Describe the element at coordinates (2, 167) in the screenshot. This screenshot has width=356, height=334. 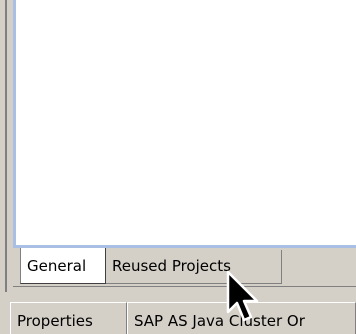
I see `window-frame-edge` at that location.